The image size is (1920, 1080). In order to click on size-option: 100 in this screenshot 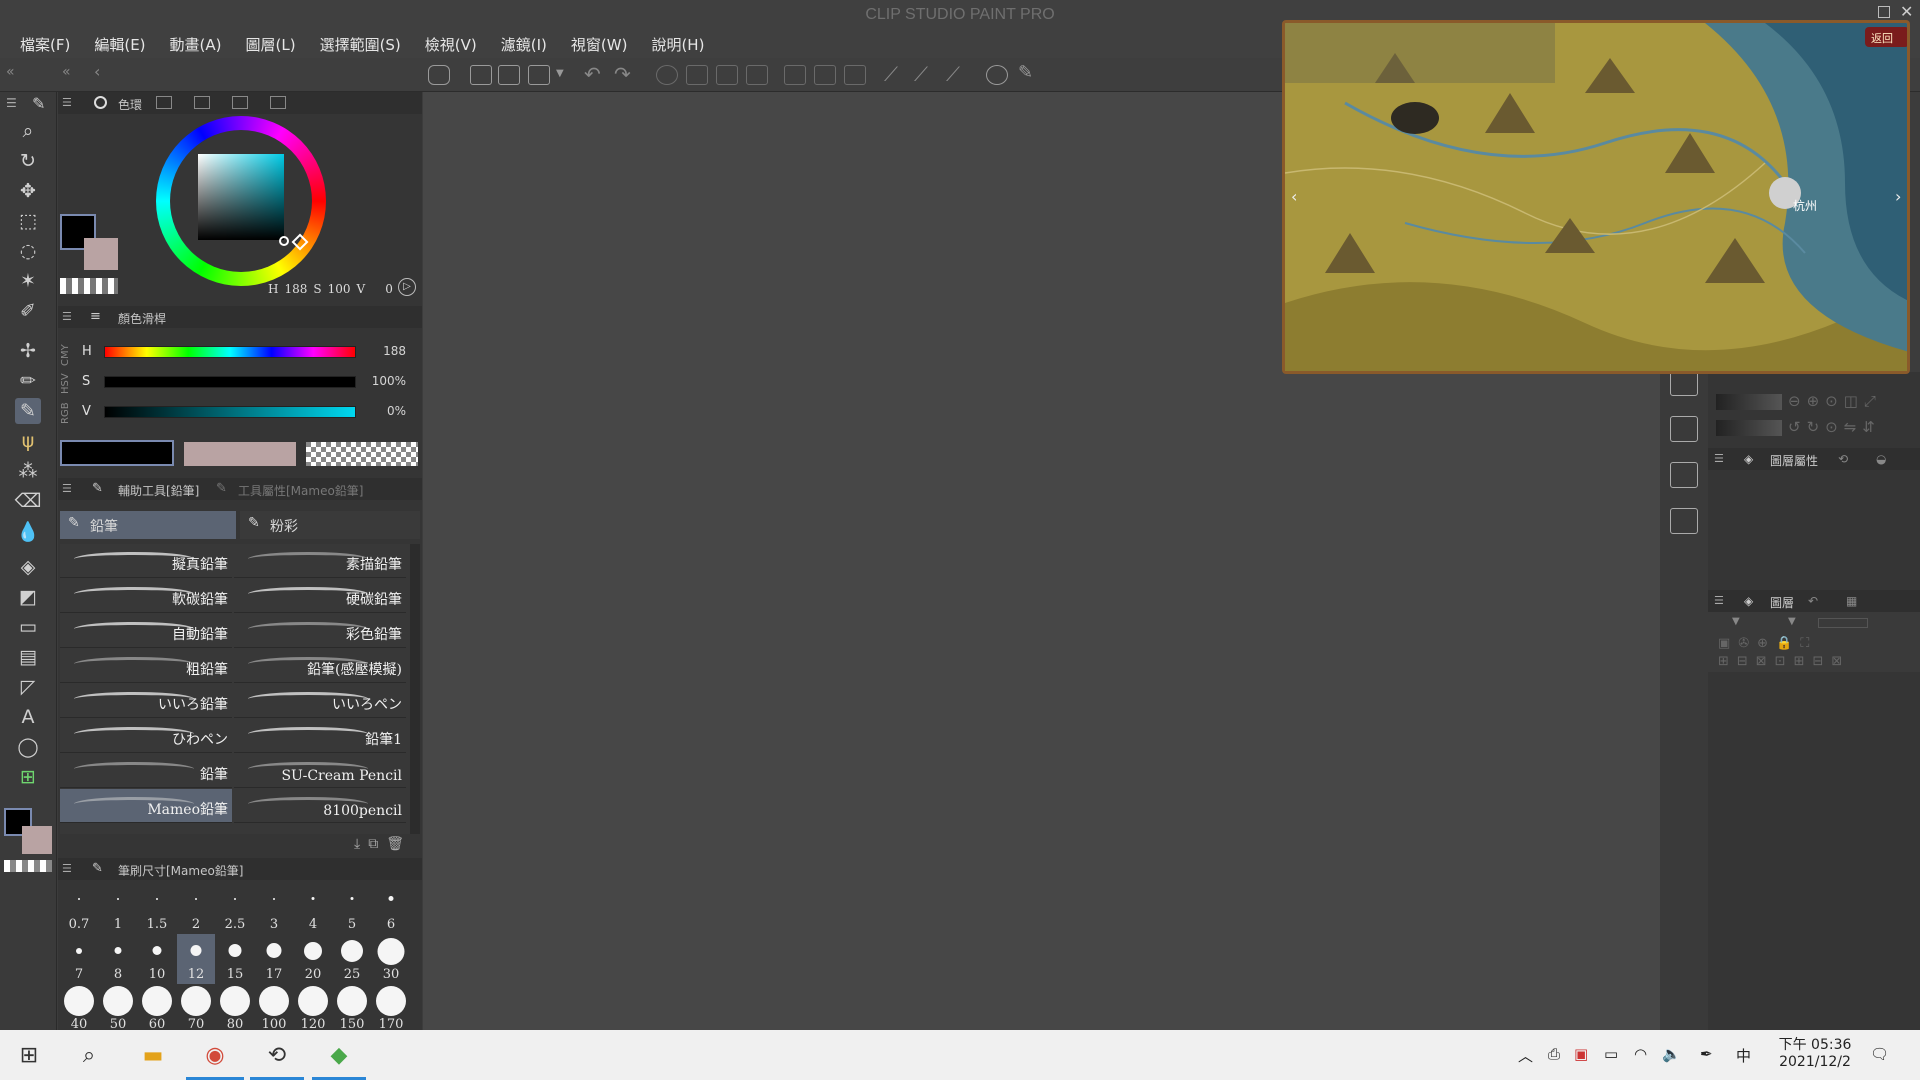, I will do `click(274, 1009)`.